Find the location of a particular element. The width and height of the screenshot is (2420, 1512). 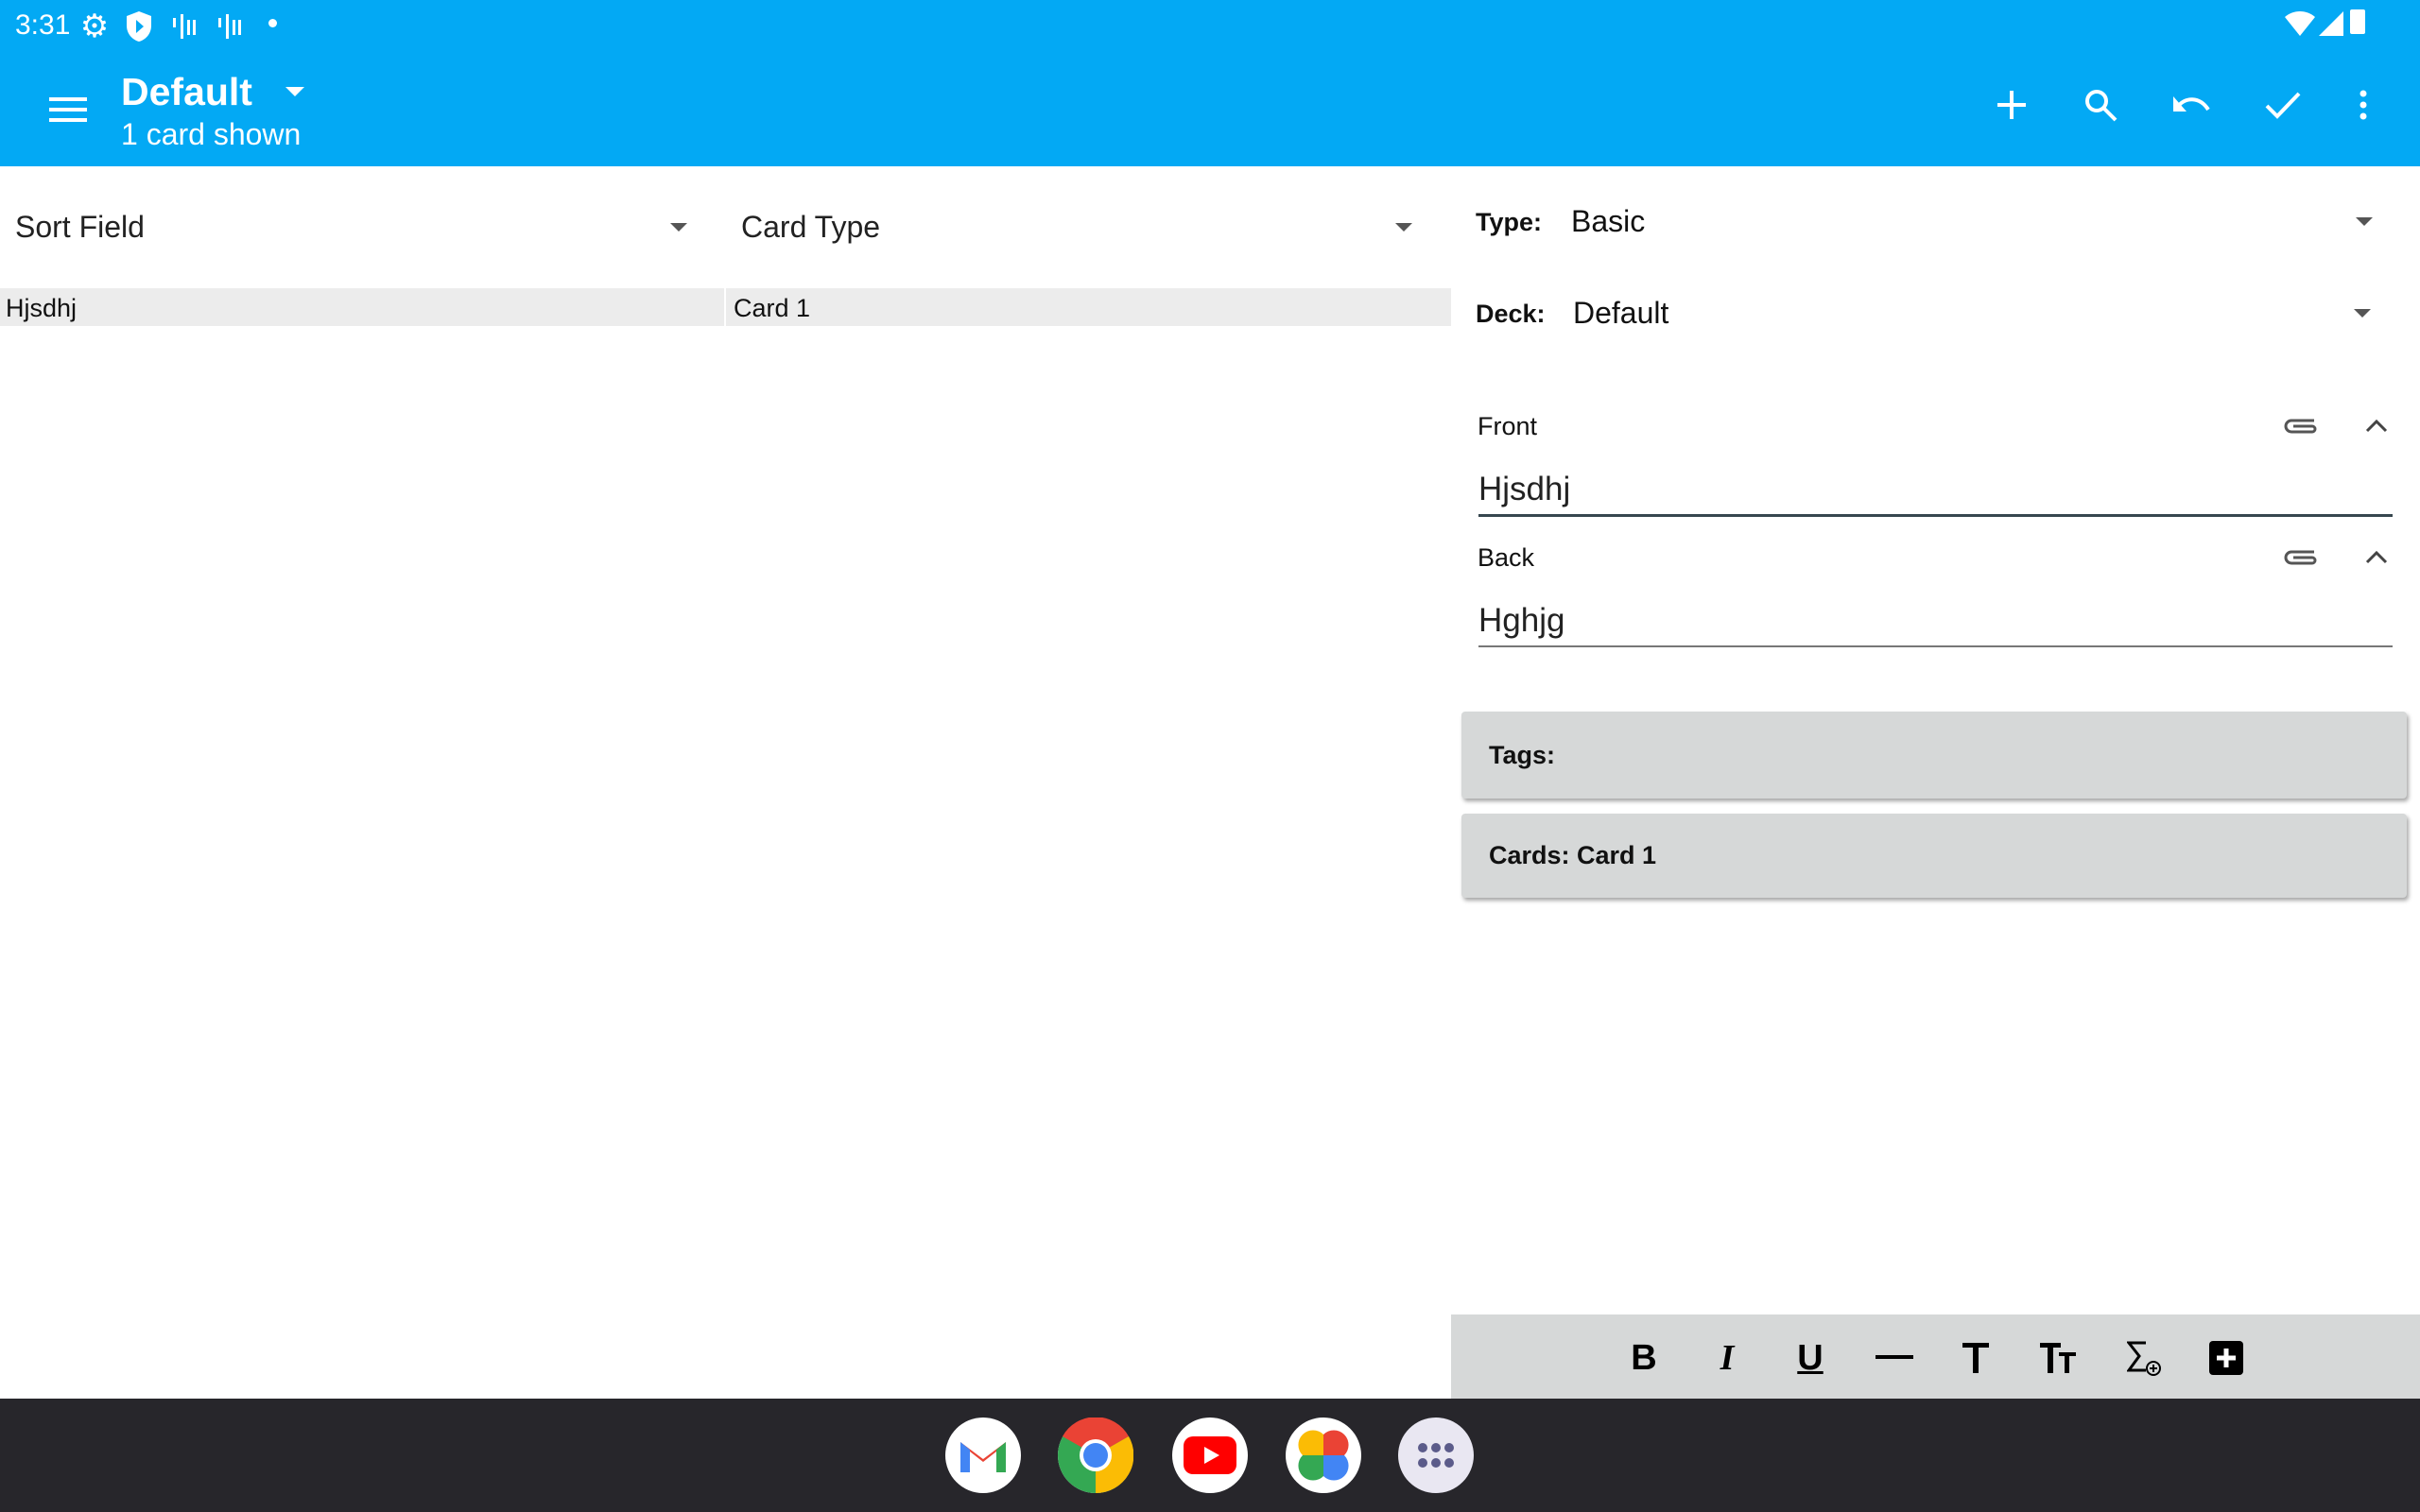

gmail-icon is located at coordinates (983, 1455).